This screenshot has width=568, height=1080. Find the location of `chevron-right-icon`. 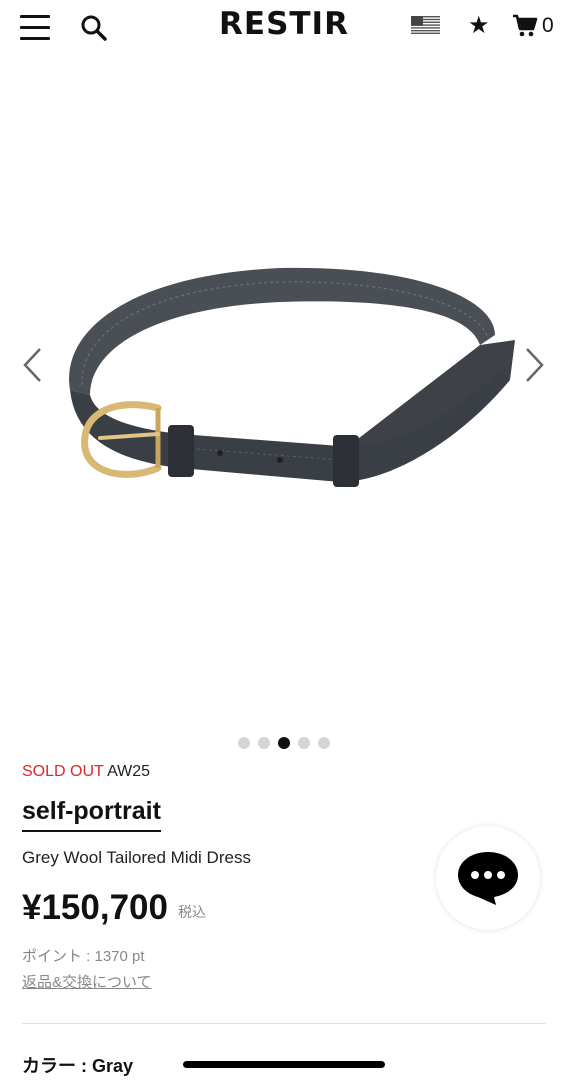

chevron-right-icon is located at coordinates (535, 365).